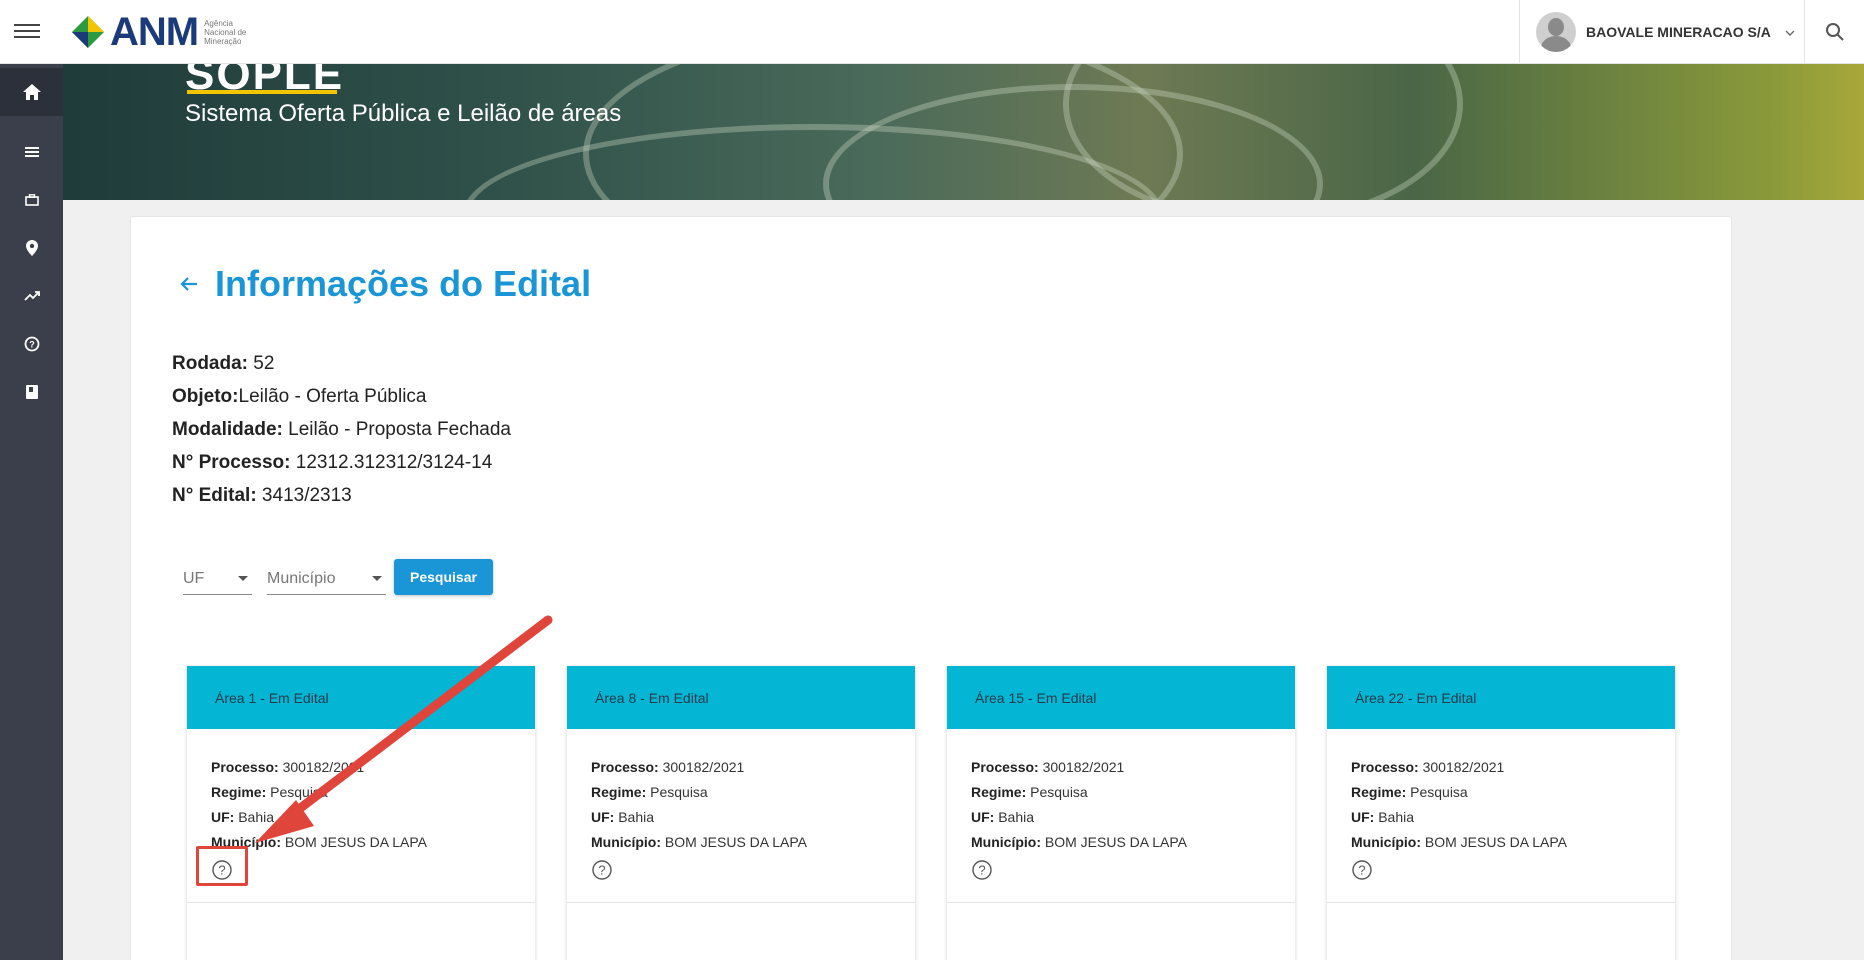 The image size is (1864, 960). What do you see at coordinates (262, 92) in the screenshot?
I see `banner-underline` at bounding box center [262, 92].